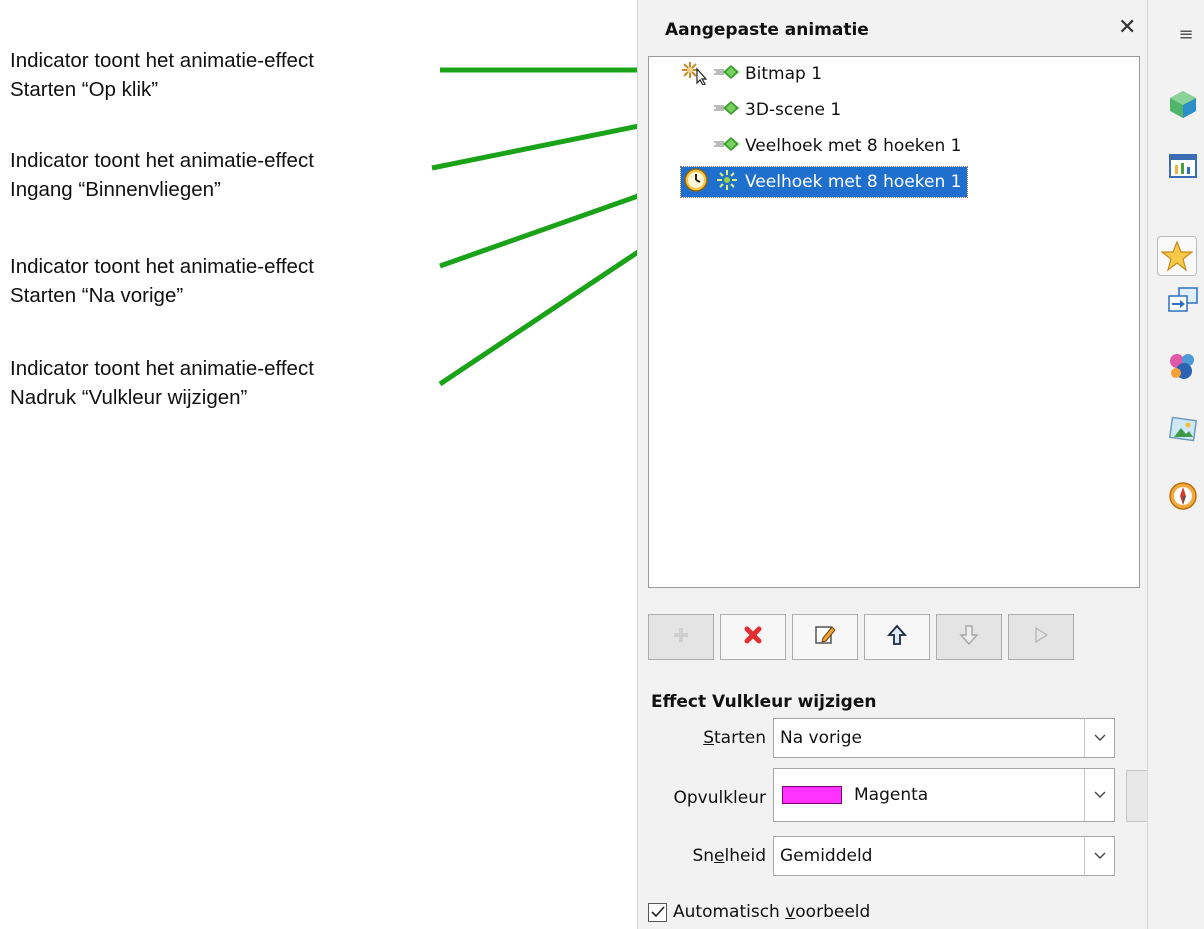  What do you see at coordinates (1137, 796) in the screenshot?
I see `fill-color-more-button` at bounding box center [1137, 796].